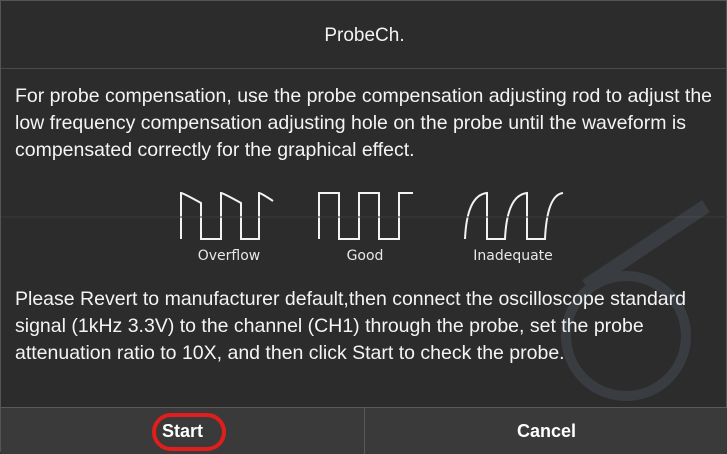 Image resolution: width=727 pixels, height=454 pixels. Describe the element at coordinates (364, 35) in the screenshot. I see `dialog-title: ProbeCh.` at that location.